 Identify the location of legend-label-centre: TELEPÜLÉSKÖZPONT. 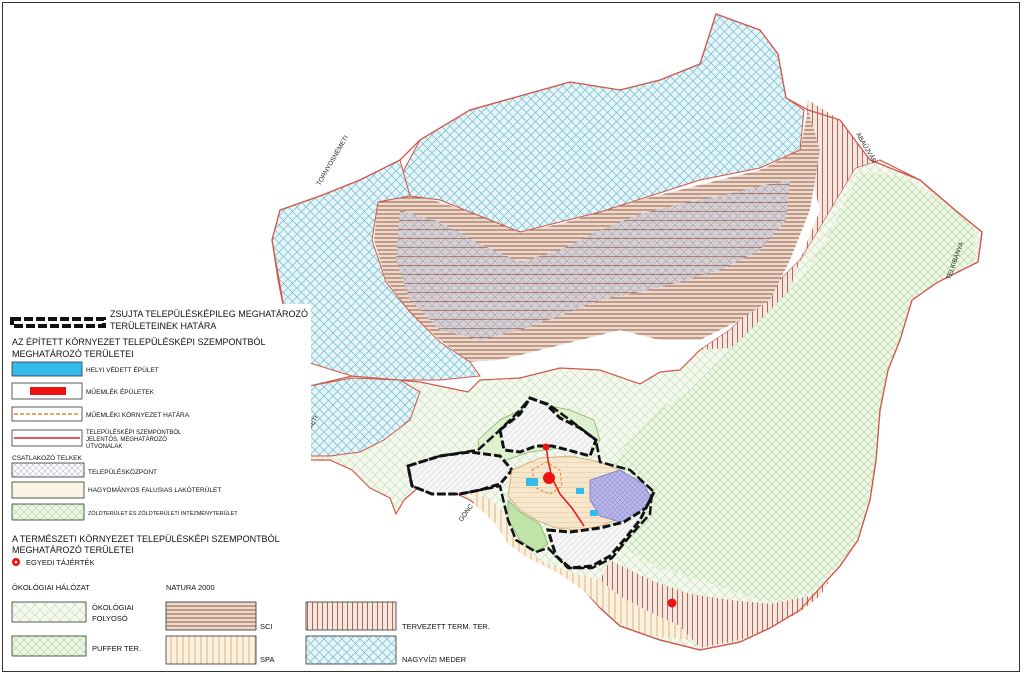
(122, 471).